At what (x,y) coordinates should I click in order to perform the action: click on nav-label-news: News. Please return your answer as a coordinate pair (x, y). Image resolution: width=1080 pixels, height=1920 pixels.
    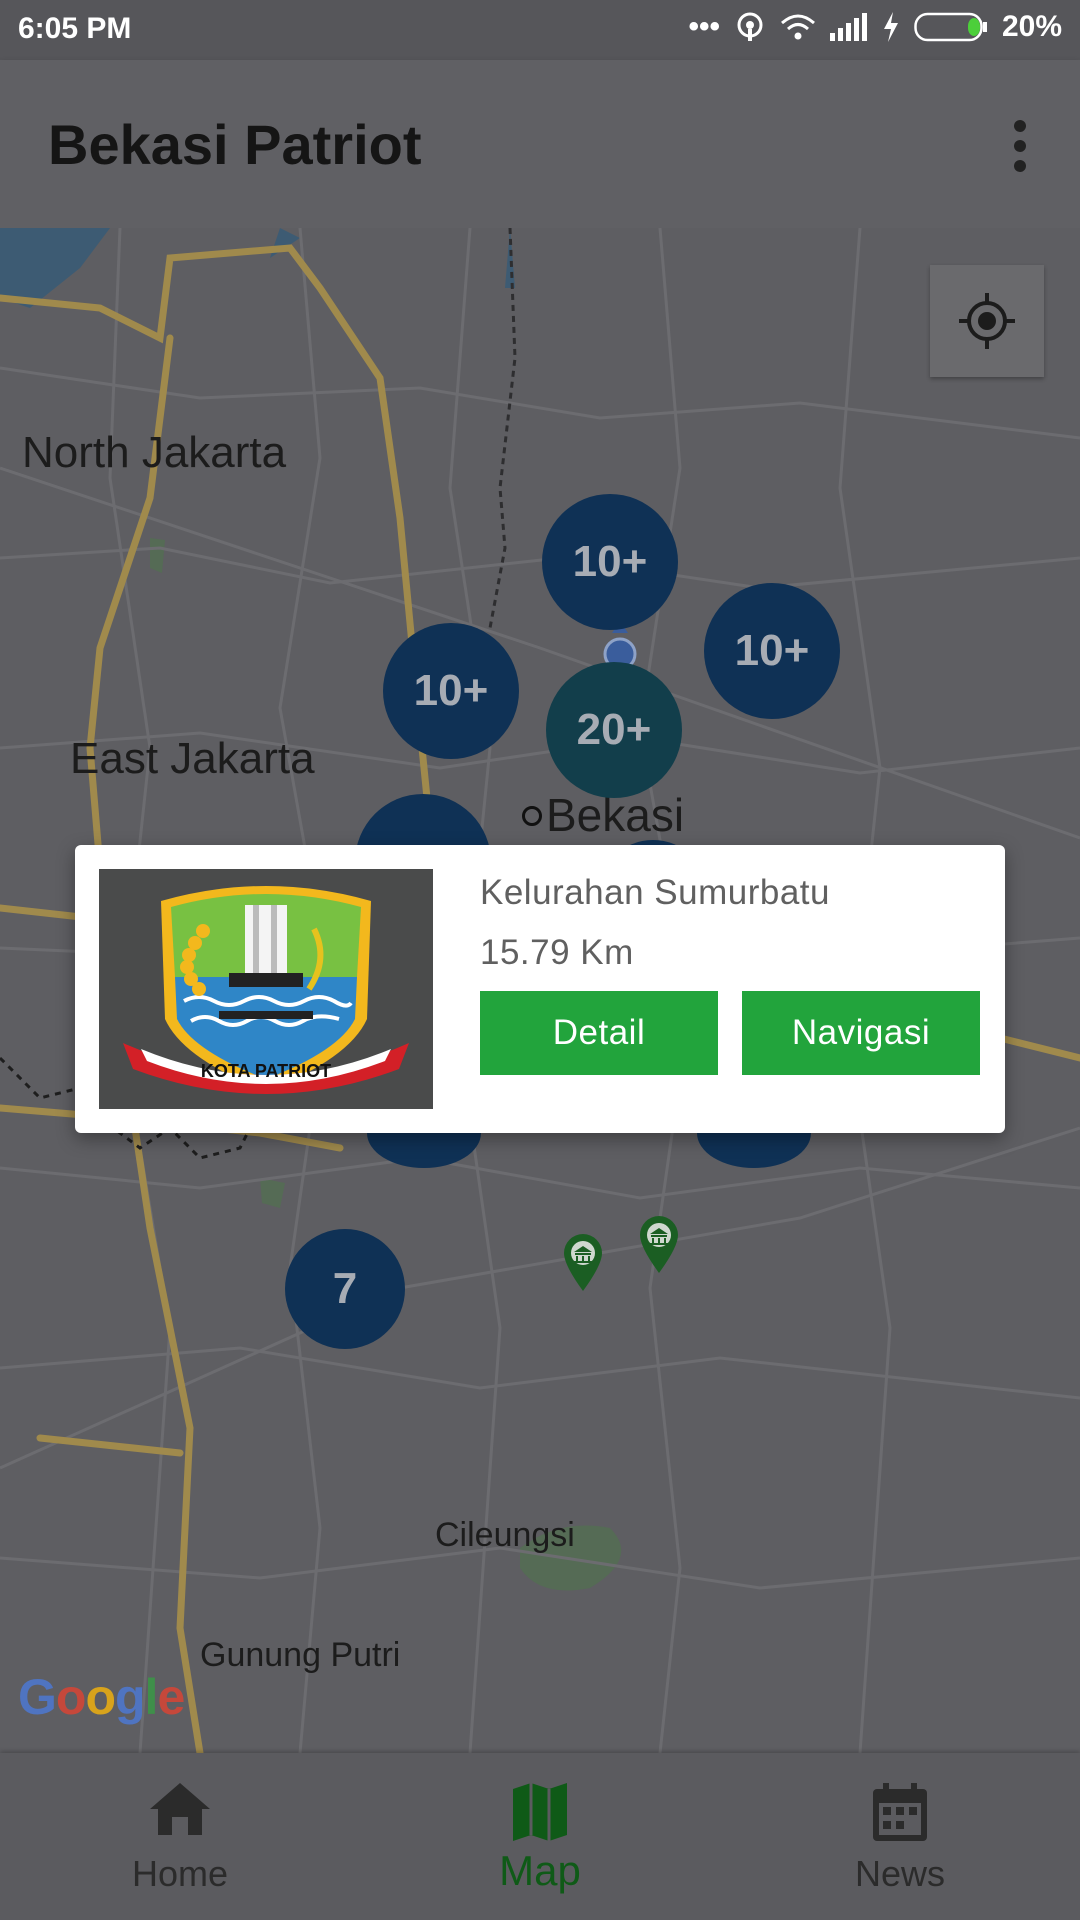
    Looking at the image, I should click on (900, 1873).